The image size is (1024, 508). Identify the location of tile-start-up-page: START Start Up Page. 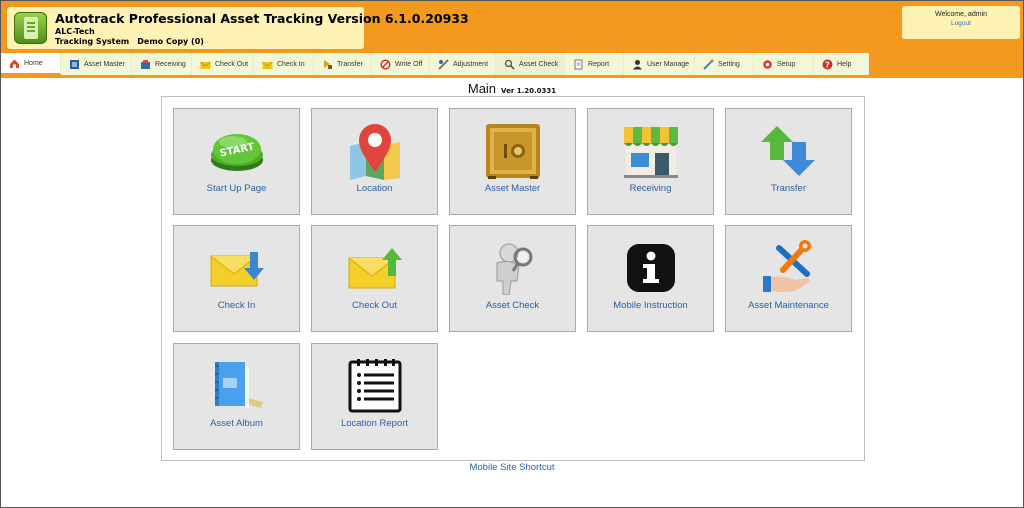
(236, 161).